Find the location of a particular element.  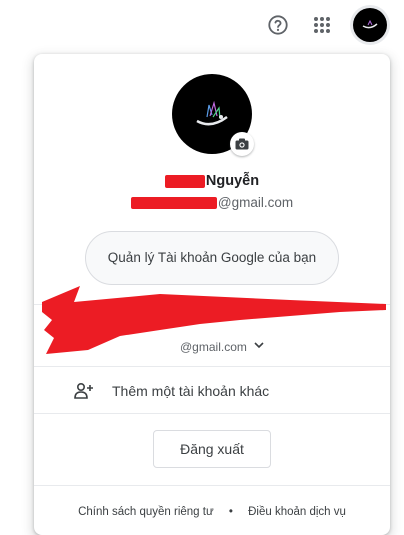

add-account-label: Thêm một tài khoản khác is located at coordinates (191, 391).